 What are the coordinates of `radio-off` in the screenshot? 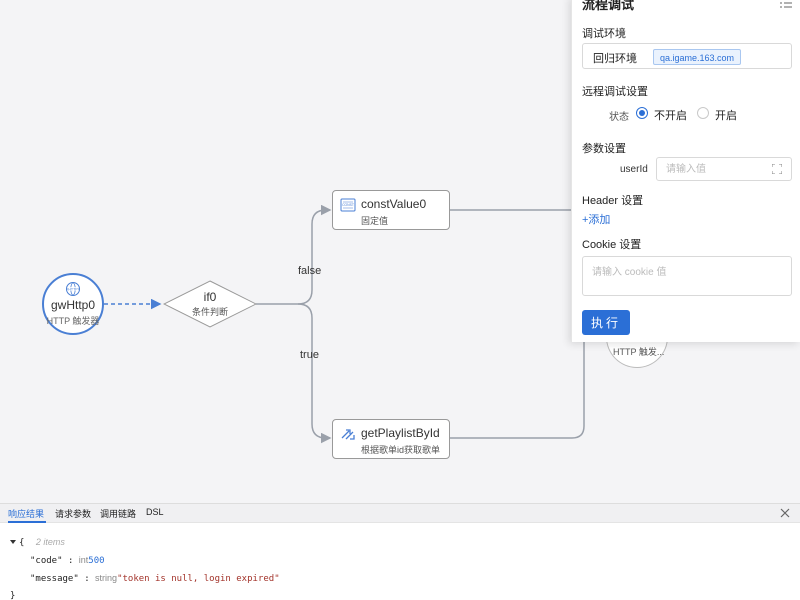 It's located at (642, 113).